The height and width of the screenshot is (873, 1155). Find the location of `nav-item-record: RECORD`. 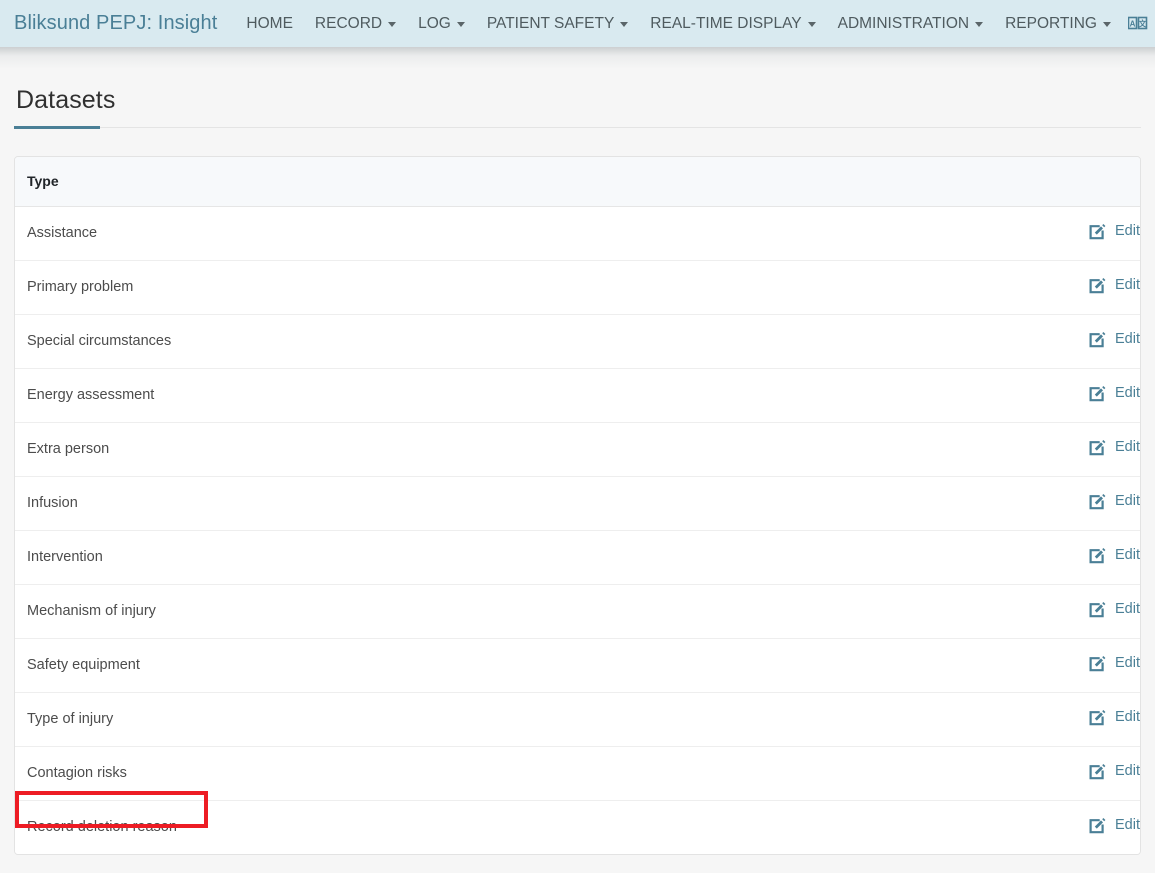

nav-item-record: RECORD is located at coordinates (355, 24).